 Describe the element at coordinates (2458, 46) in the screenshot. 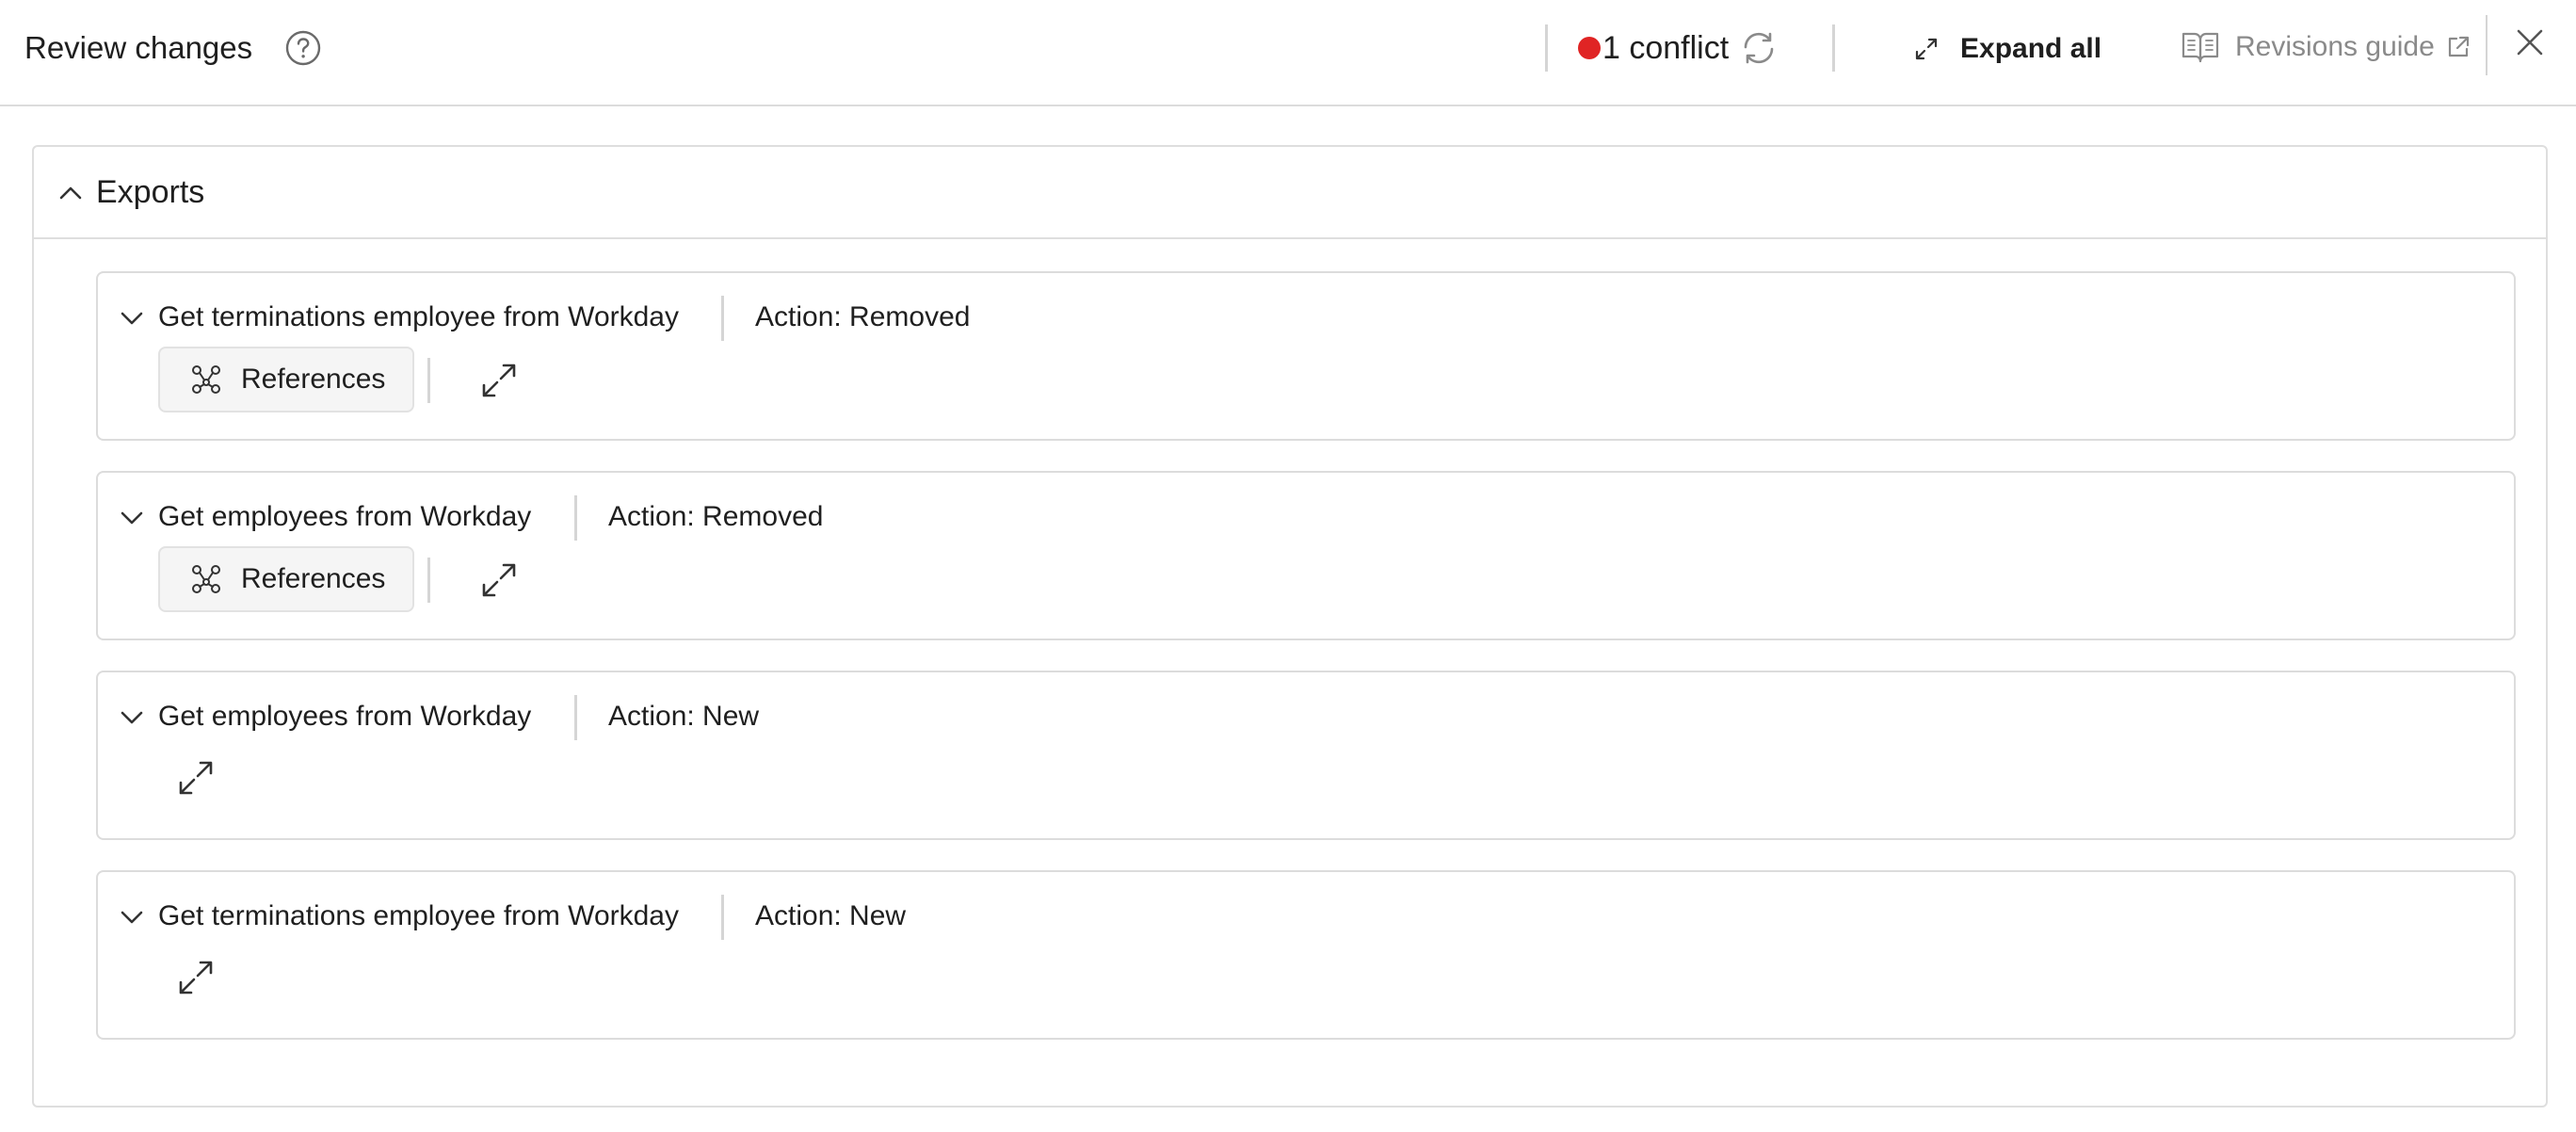

I see `external-link-icon` at that location.